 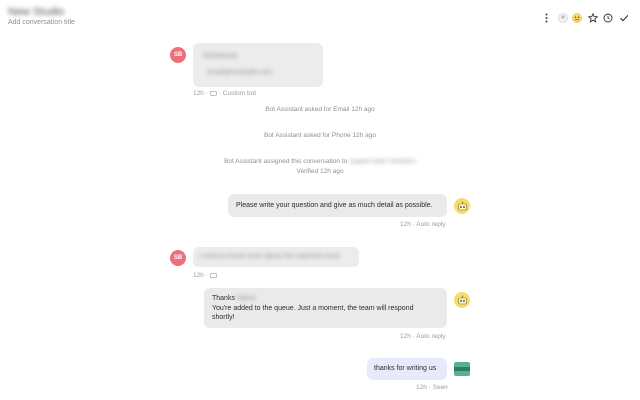 I want to click on meta-source: · Custom bot, so click(x=237, y=93).